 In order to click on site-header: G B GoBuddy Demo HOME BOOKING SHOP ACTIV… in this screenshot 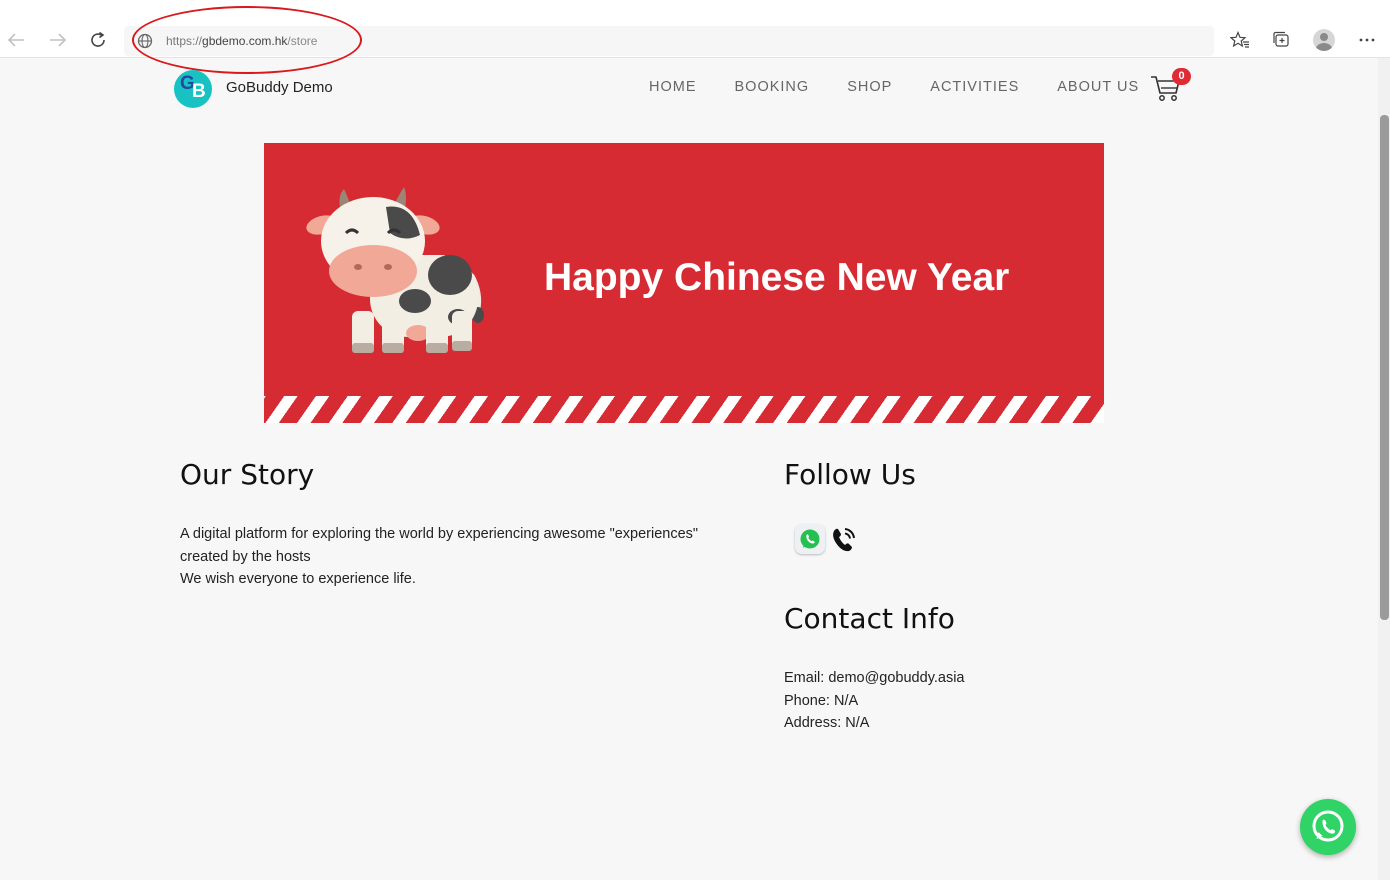, I will do `click(689, 88)`.